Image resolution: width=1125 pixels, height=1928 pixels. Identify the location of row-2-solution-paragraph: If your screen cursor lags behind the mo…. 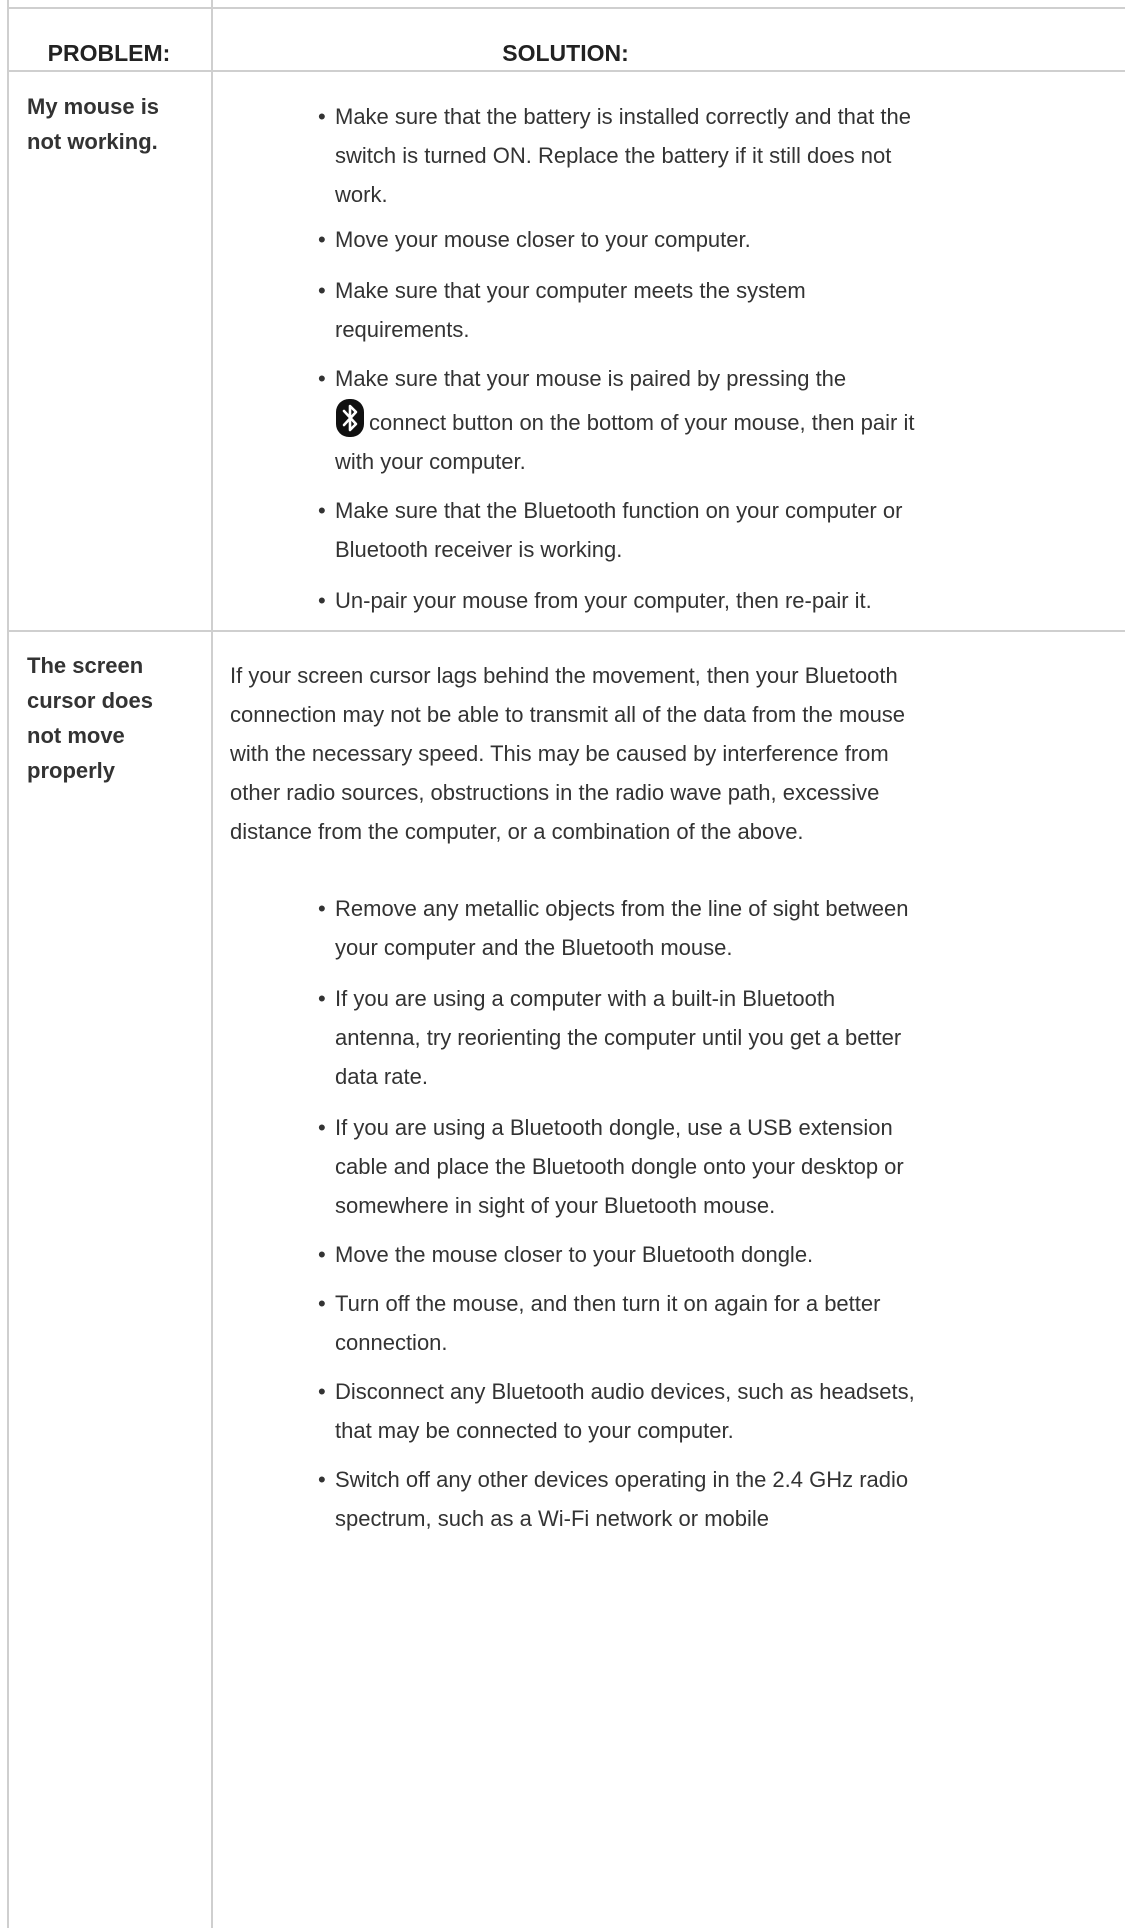
(568, 753).